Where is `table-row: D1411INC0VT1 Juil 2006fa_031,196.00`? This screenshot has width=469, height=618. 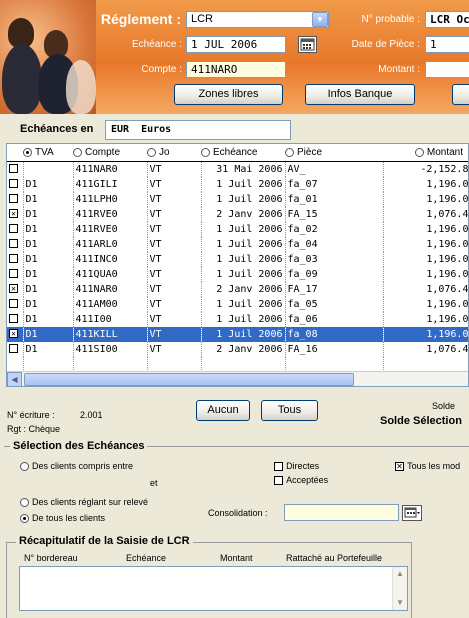
table-row: D1411INC0VT1 Juil 2006fa_031,196.00 is located at coordinates (237, 259).